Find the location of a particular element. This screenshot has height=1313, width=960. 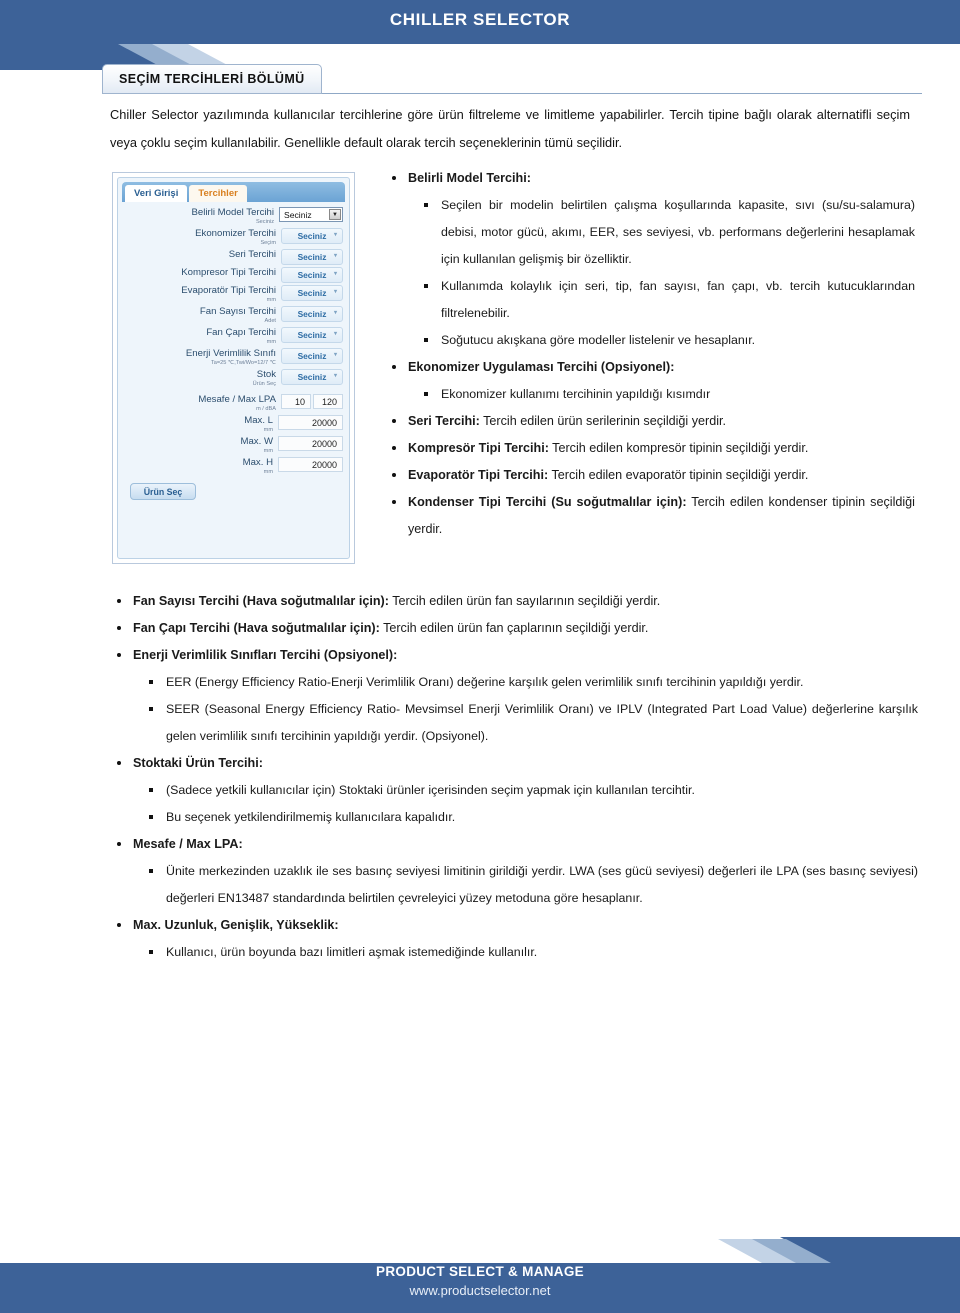

section-tab-label: SEÇİM TERCİHLERİ BÖLÜMÜ is located at coordinates (212, 79).